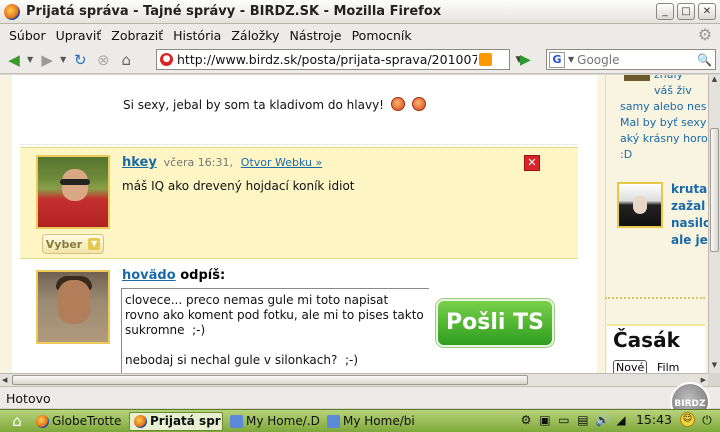 This screenshot has height=432, width=720. I want to click on sidebar-text: váš živ, so click(673, 91).